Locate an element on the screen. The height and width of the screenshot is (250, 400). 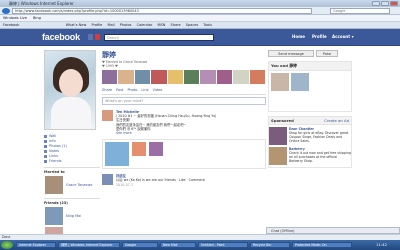
wall-icon is located at coordinates (45, 136).